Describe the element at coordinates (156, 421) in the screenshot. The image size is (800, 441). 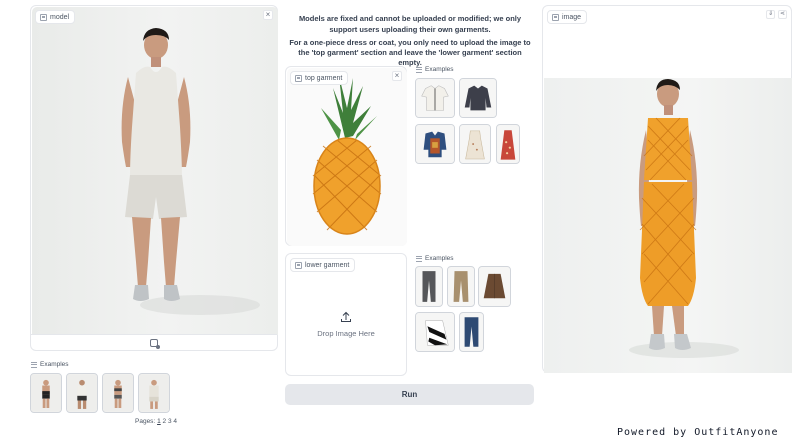
I see `pagination: Pages: 1 2 3 4` at that location.